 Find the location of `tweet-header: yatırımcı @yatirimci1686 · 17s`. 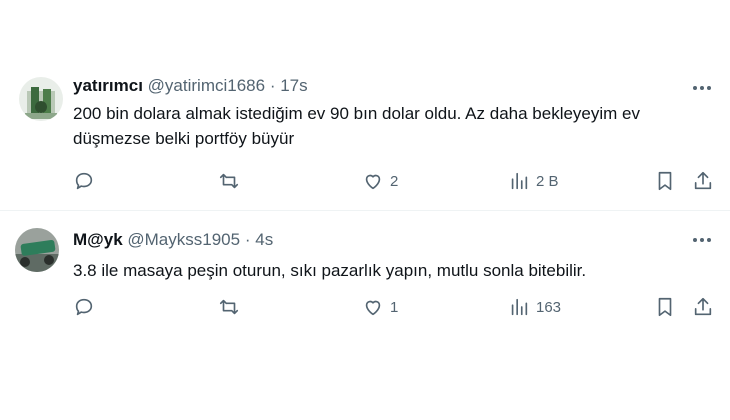

tweet-header: yatırımcı @yatirimci1686 · 17s is located at coordinates (190, 86).